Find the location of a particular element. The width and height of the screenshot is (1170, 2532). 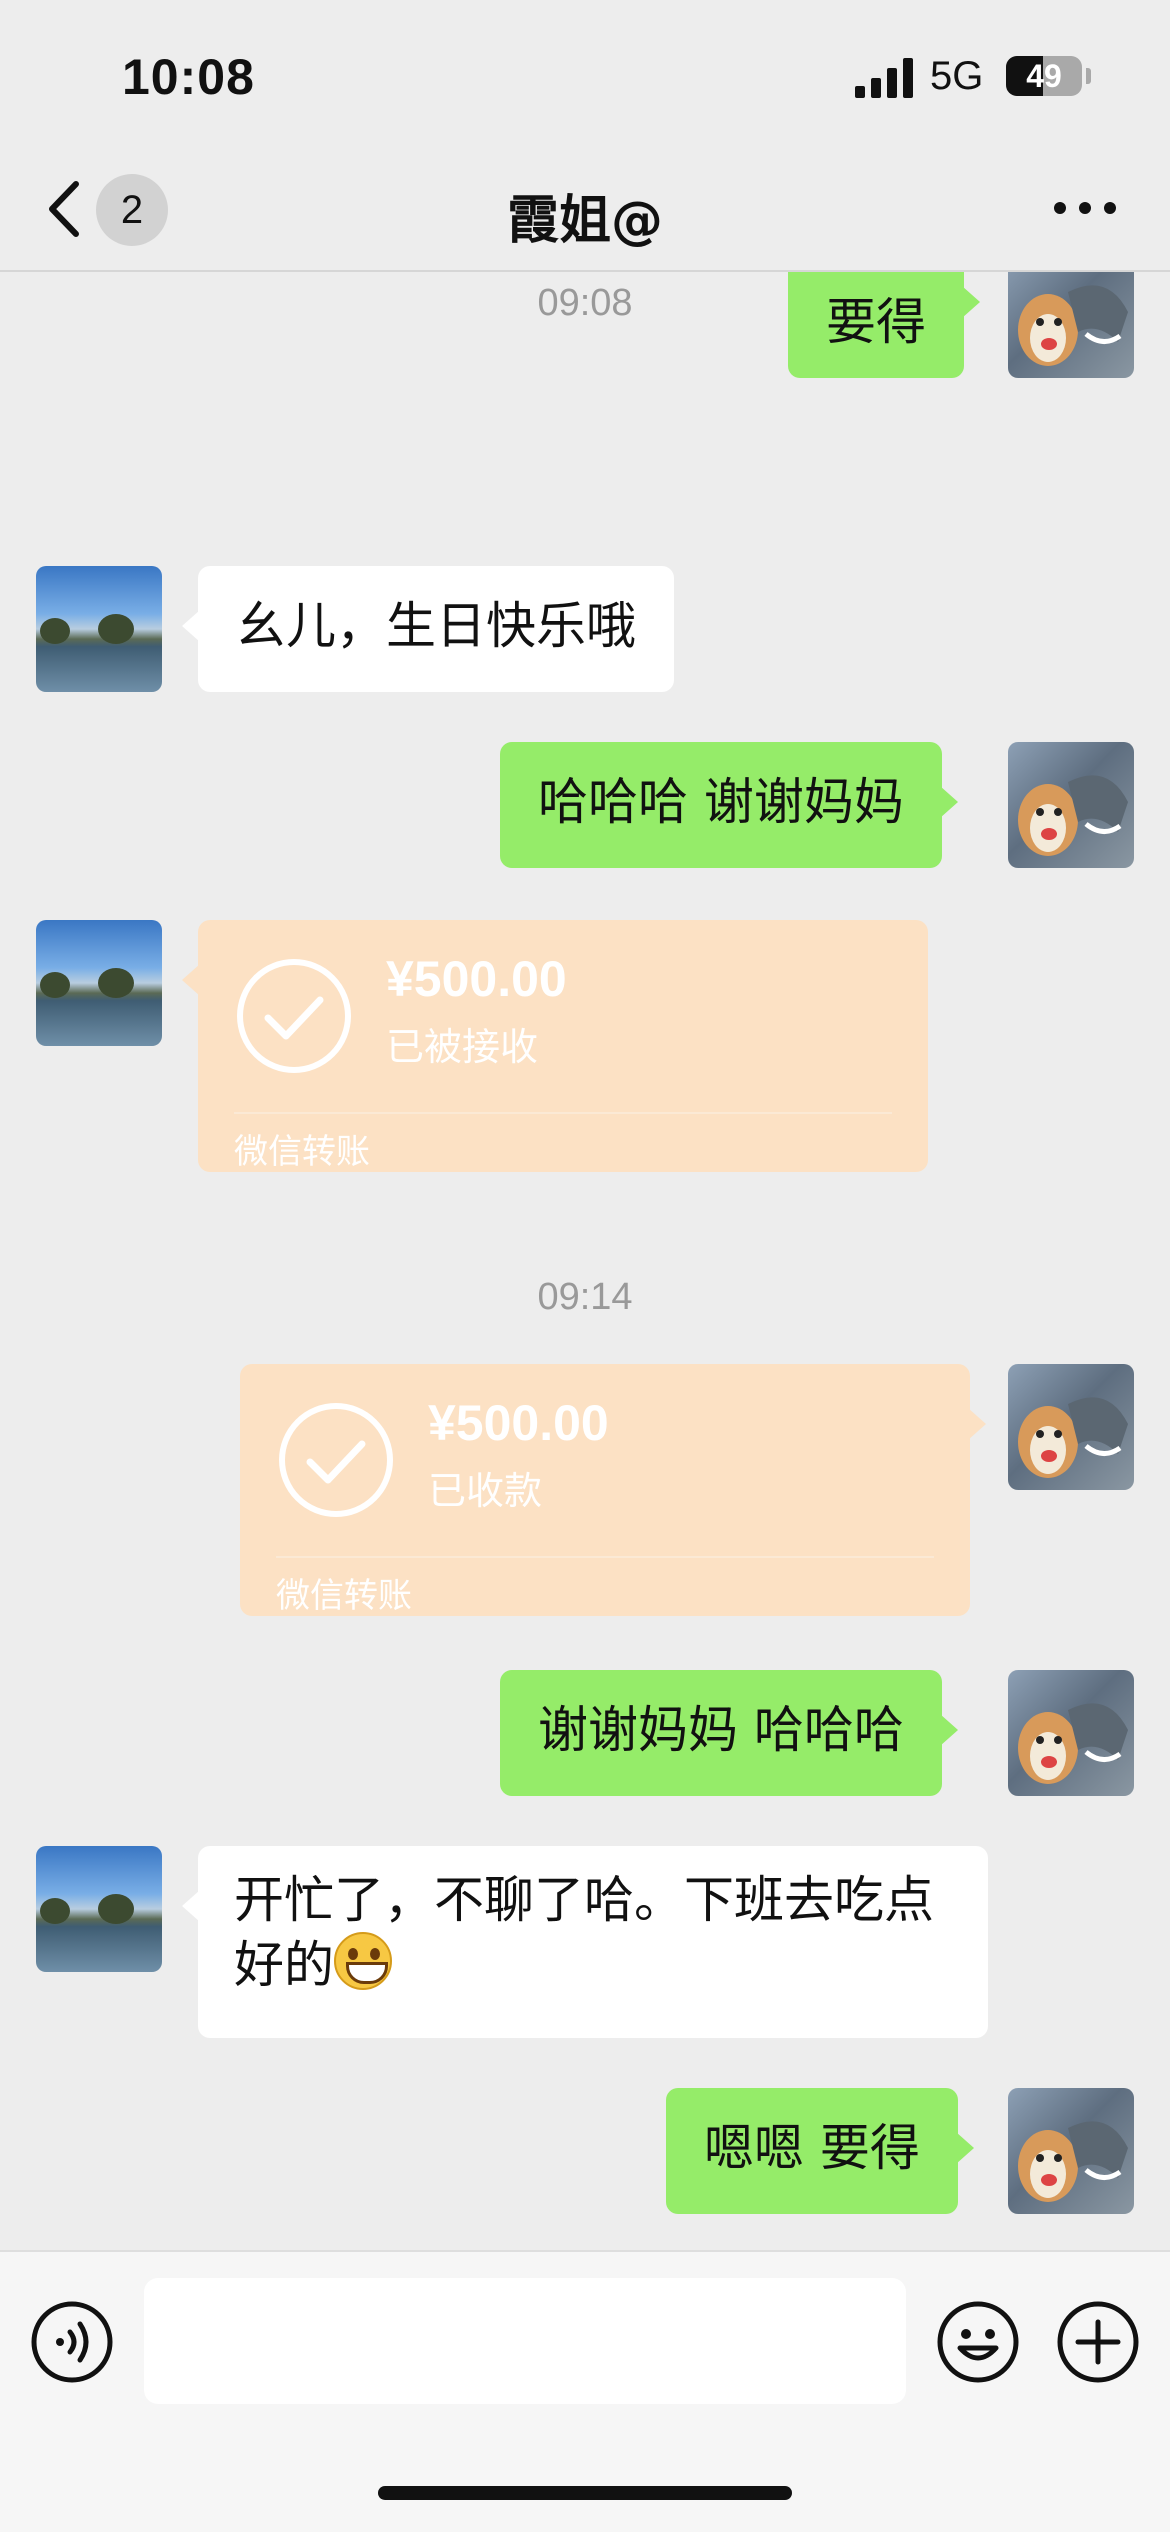

timestamp: 09:08 is located at coordinates (585, 303).